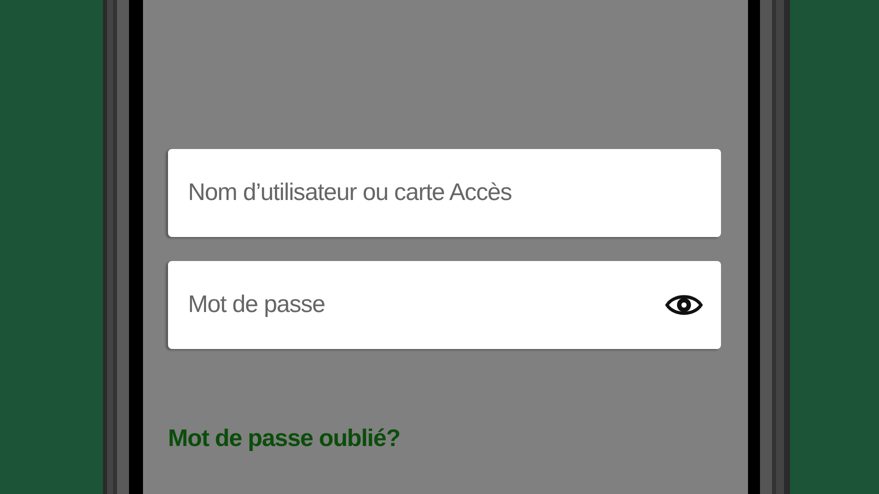 This screenshot has width=879, height=494. I want to click on eye-icon, so click(684, 305).